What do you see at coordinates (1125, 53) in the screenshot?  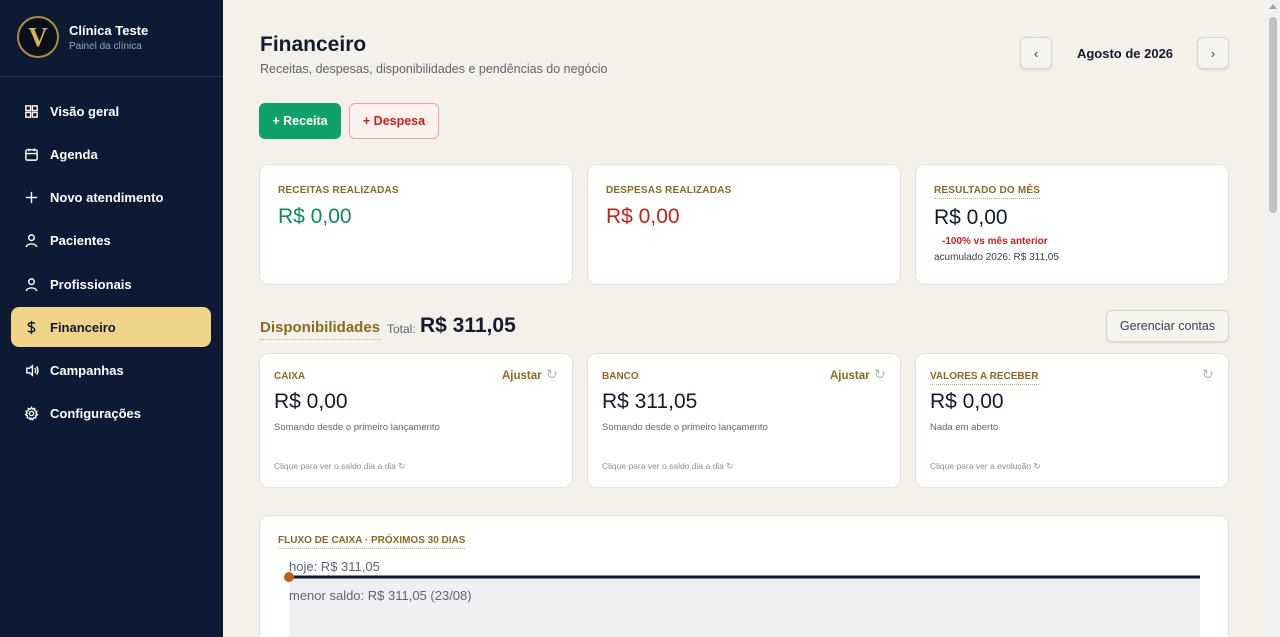 I see `current-month: Agosto de 2026` at bounding box center [1125, 53].